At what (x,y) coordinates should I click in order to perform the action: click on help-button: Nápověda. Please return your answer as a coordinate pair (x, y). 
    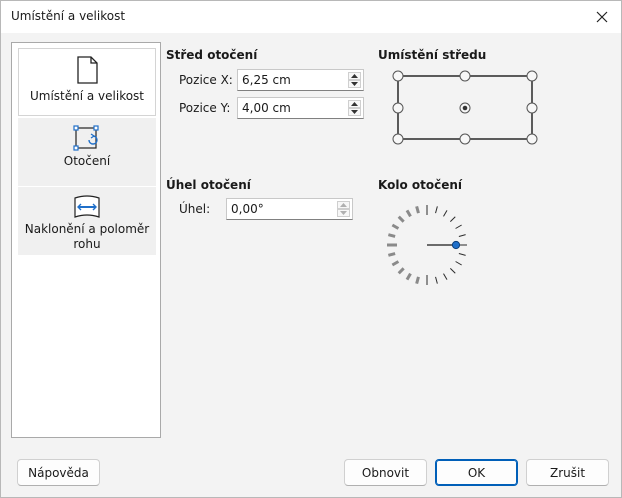
    Looking at the image, I should click on (58, 472).